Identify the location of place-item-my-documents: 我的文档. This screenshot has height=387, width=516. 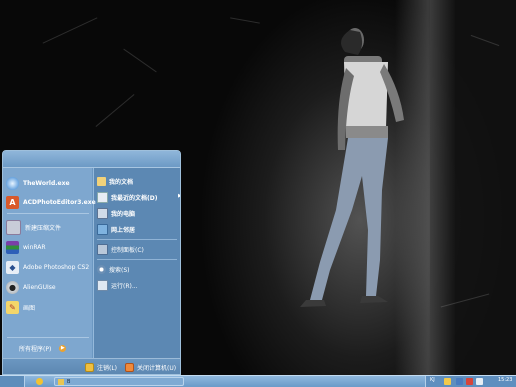
(115, 181).